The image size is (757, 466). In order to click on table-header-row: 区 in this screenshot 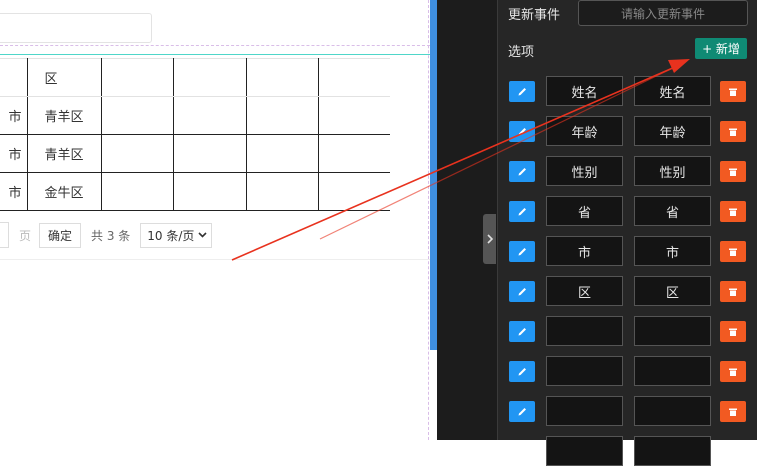, I will do `click(195, 77)`.